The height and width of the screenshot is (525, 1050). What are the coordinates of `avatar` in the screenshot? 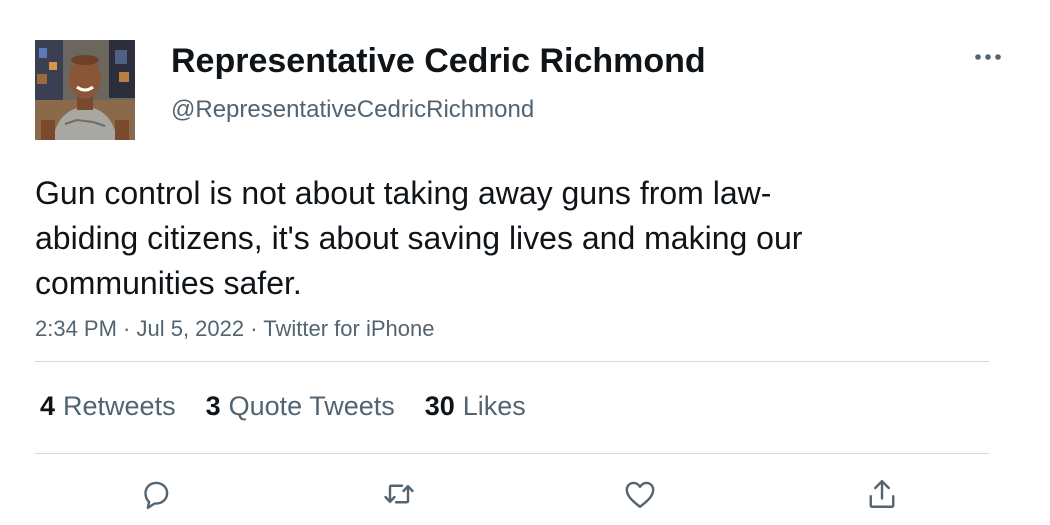 It's located at (85, 90).